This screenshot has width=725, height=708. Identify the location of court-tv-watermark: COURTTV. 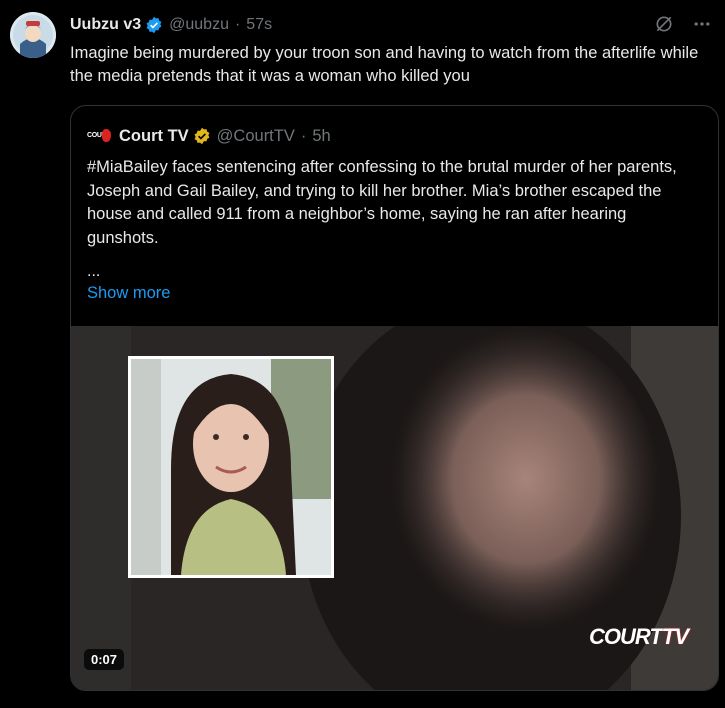
(639, 637).